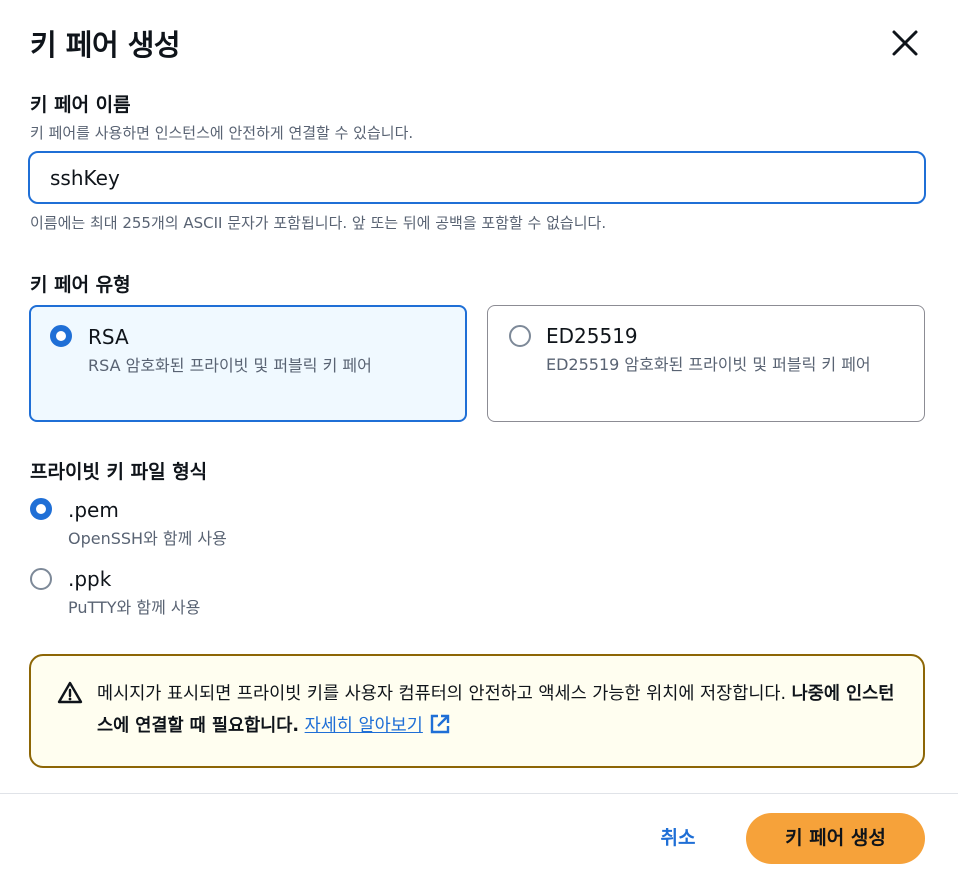 The image size is (958, 882). What do you see at coordinates (147, 538) in the screenshot?
I see `pem-option-description: OpenSSH와 함께 사용` at bounding box center [147, 538].